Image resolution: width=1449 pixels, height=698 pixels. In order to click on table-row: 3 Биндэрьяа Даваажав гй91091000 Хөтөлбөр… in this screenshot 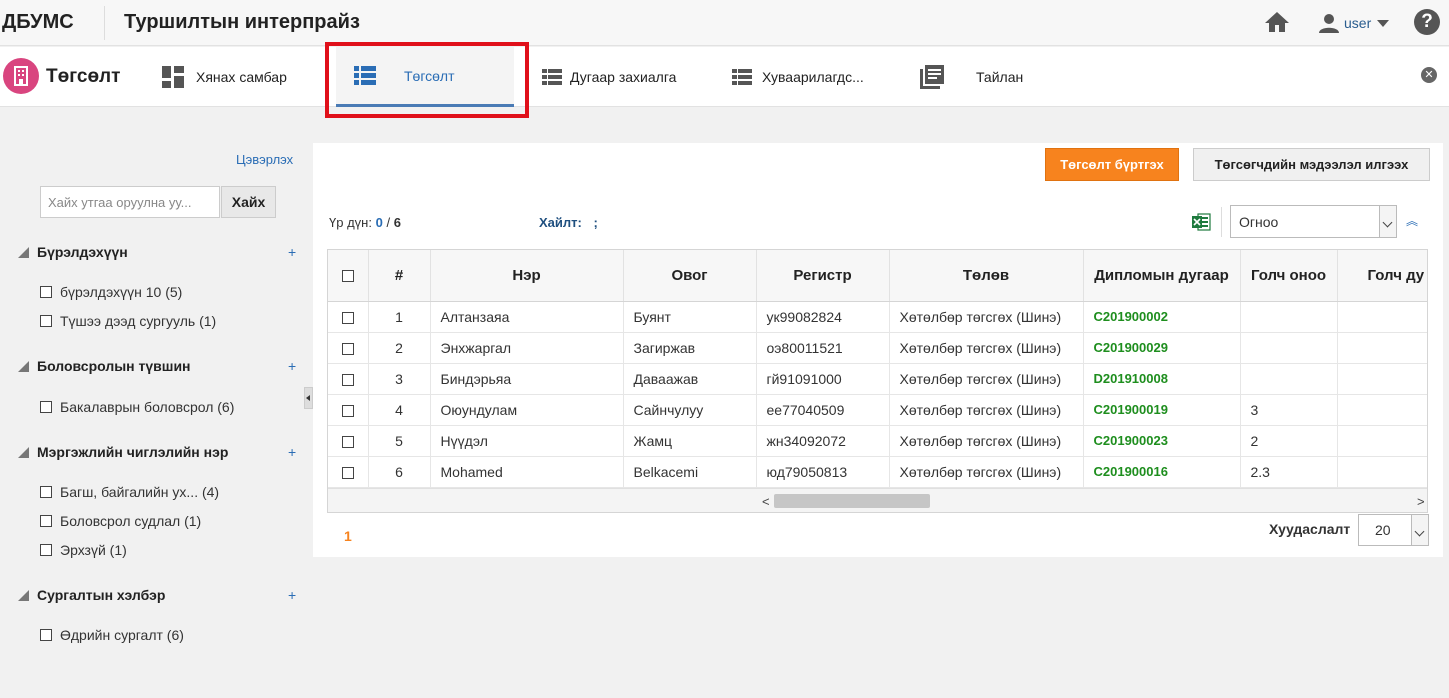, I will do `click(877, 379)`.